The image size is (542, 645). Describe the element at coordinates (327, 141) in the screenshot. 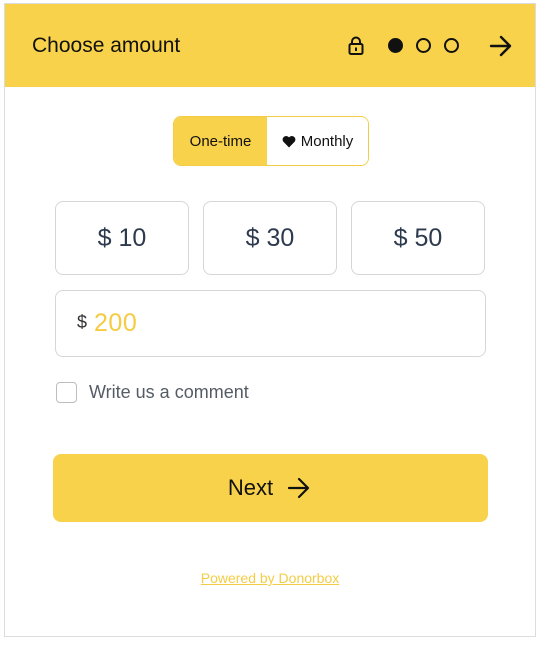

I see `frequency-monthly-label: Monthly` at that location.